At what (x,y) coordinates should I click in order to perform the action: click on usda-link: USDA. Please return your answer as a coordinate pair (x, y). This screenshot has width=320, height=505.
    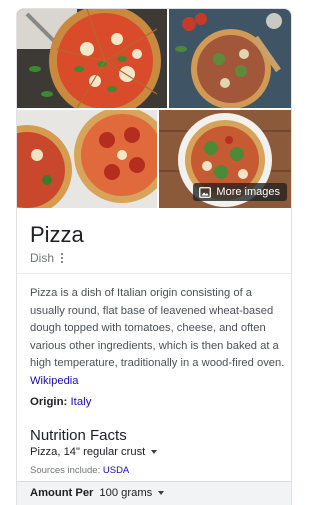
    Looking at the image, I should click on (116, 470).